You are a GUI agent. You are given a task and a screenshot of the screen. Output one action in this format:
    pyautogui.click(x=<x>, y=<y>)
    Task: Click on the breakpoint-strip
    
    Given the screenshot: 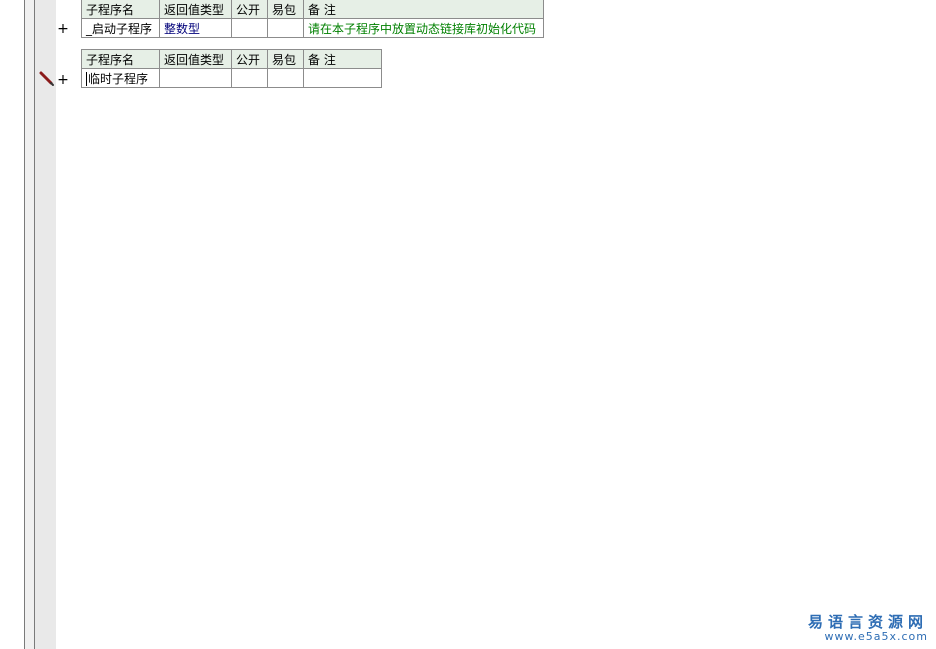 What is the action you would take?
    pyautogui.click(x=29, y=324)
    